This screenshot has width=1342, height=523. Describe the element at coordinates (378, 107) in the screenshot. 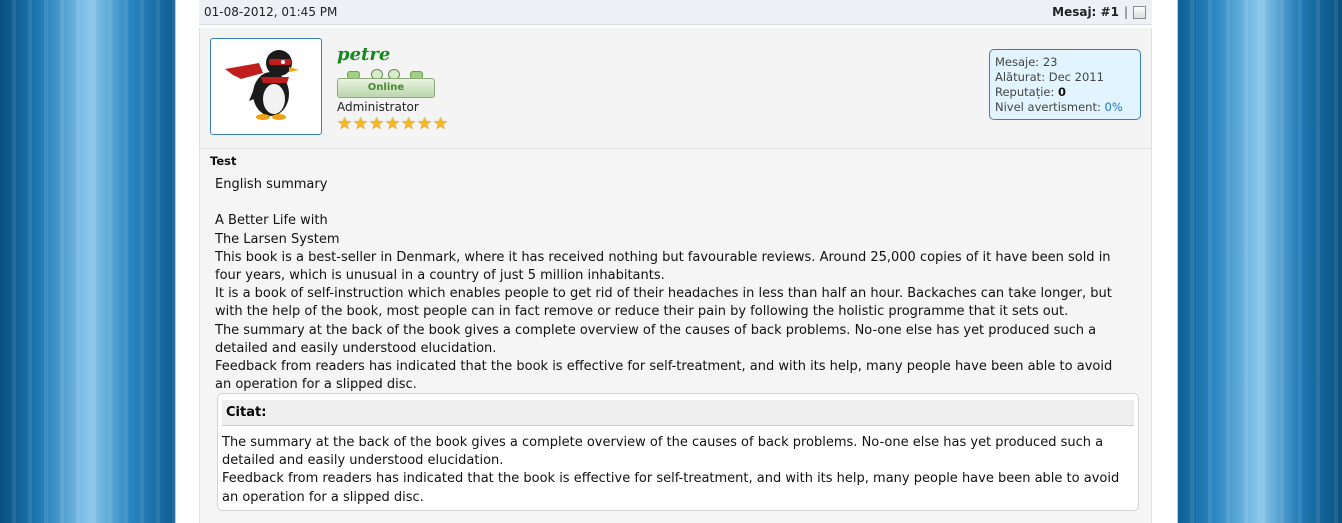

I see `user-title: Administrator` at that location.